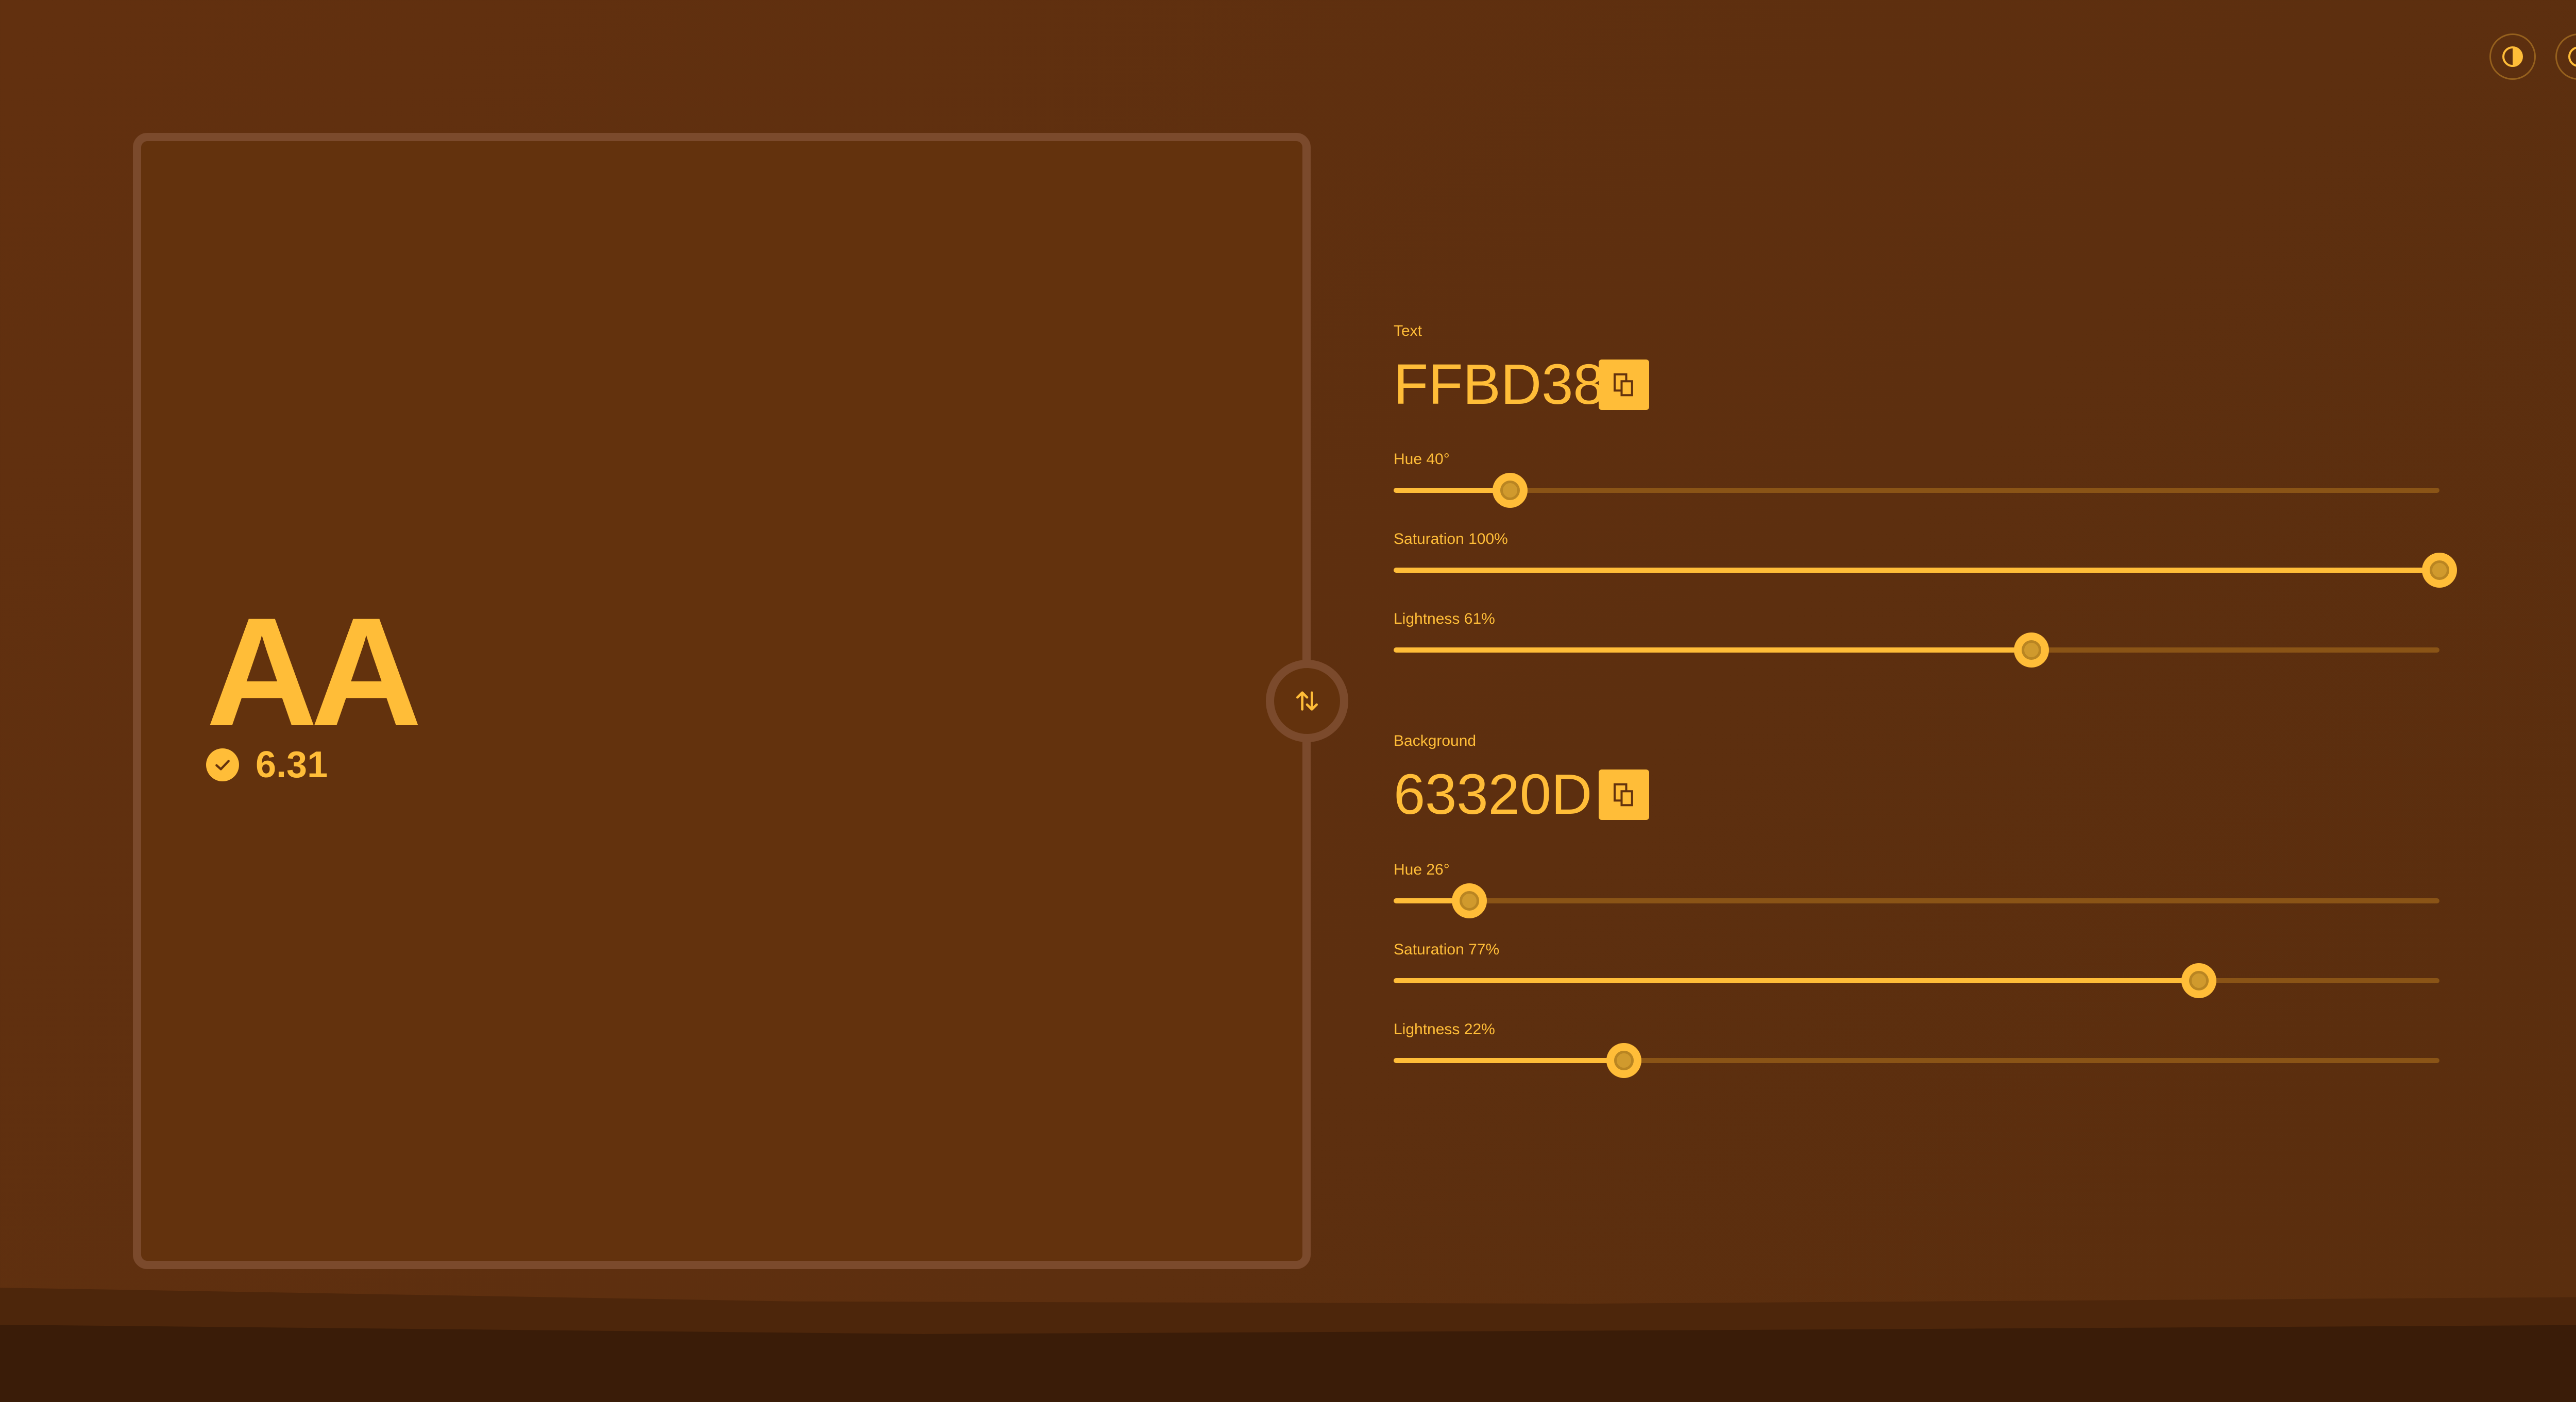 This screenshot has height=1402, width=2576. I want to click on background-color-label: Background, so click(1435, 740).